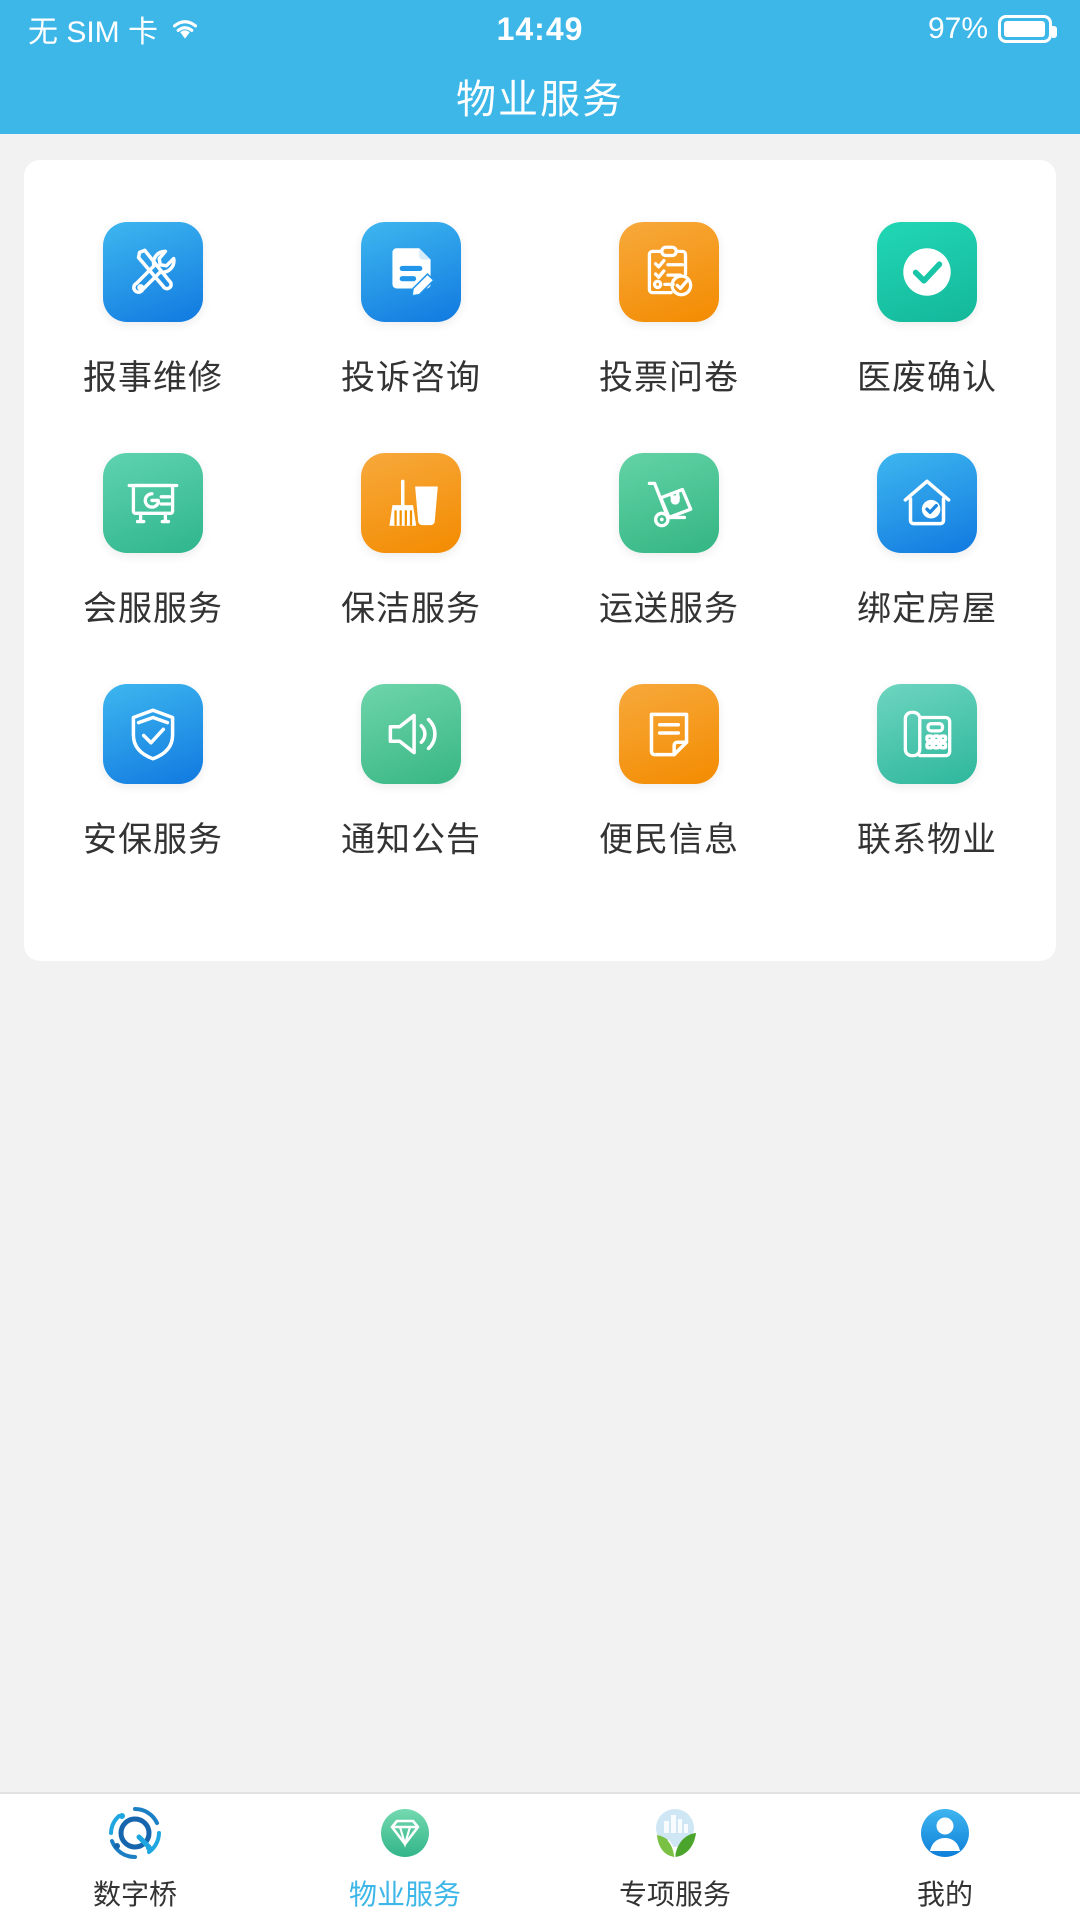 The width and height of the screenshot is (1080, 1920). What do you see at coordinates (927, 323) in the screenshot?
I see `service-tile: 医废确认` at bounding box center [927, 323].